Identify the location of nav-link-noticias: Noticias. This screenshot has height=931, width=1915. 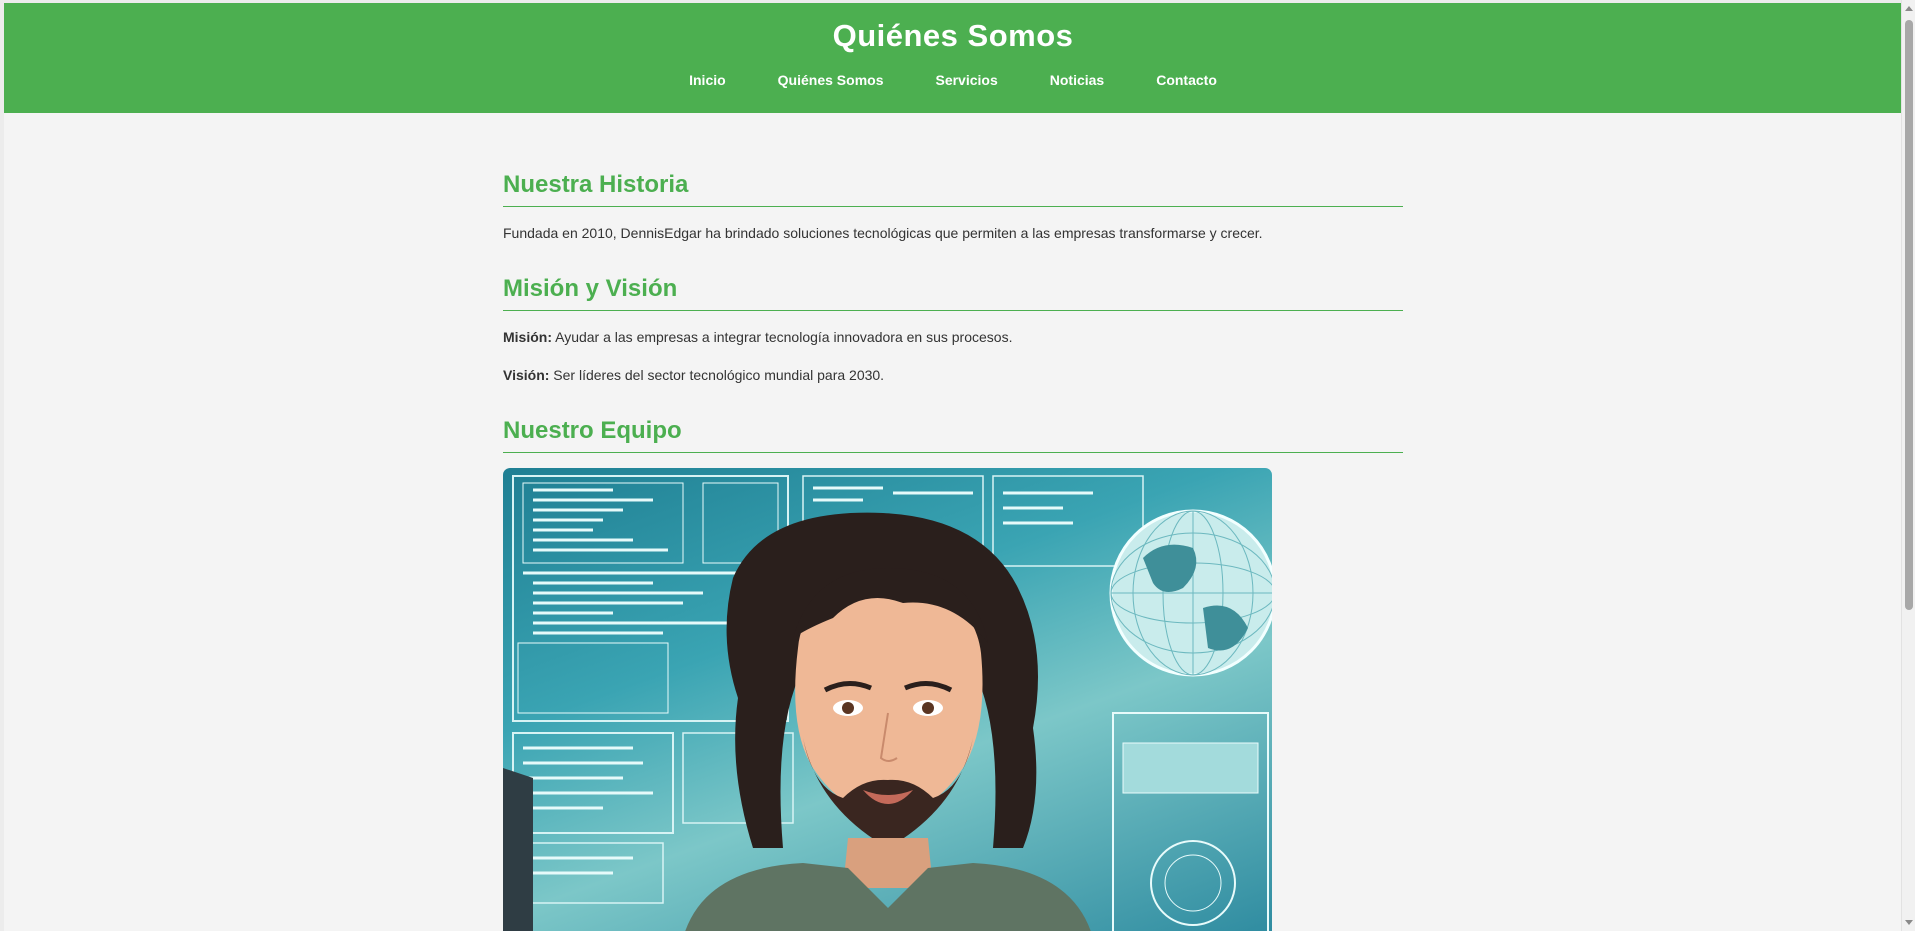
(1077, 80).